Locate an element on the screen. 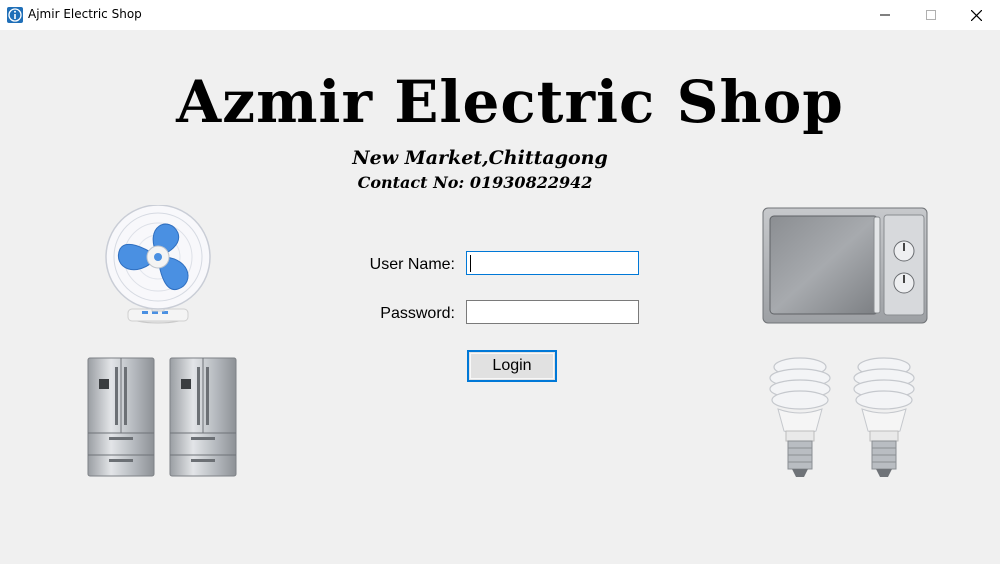 The height and width of the screenshot is (564, 1000). close-button is located at coordinates (976, 15).